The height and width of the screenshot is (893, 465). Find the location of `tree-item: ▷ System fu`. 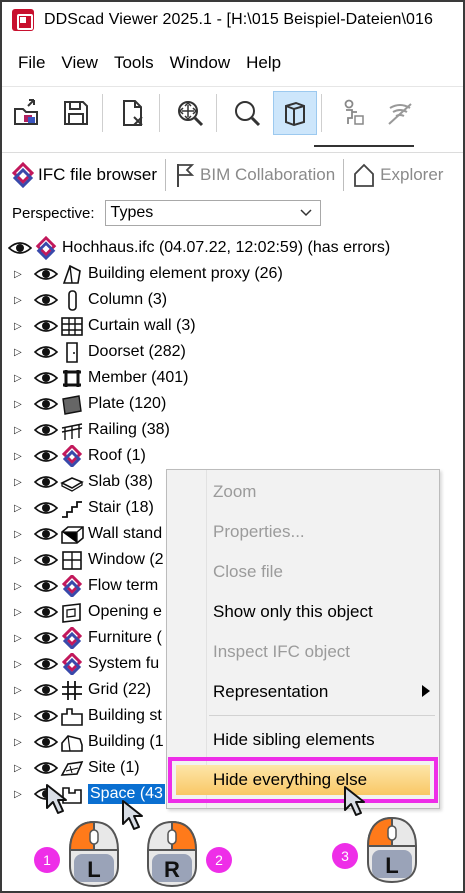

tree-item: ▷ System fu is located at coordinates (80, 664).